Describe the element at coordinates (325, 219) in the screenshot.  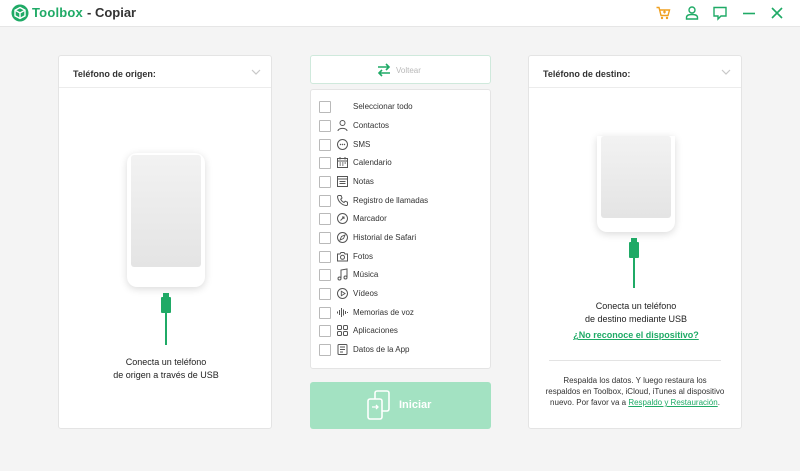
I see `bookmarks-checkbox` at that location.